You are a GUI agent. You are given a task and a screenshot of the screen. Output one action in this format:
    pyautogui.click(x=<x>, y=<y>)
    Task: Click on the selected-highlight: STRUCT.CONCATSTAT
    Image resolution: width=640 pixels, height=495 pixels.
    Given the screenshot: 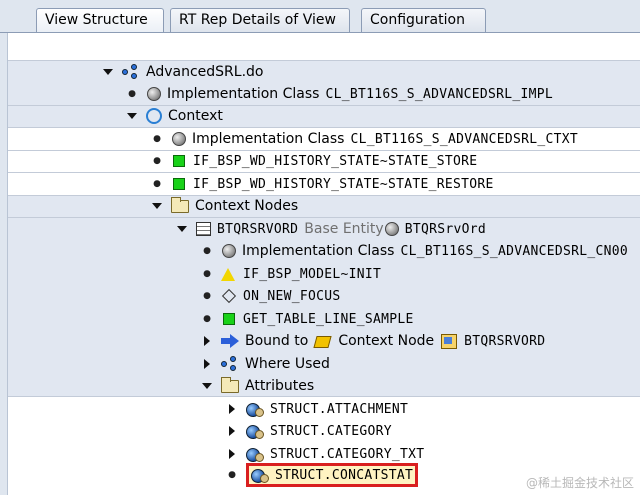 What is the action you would take?
    pyautogui.click(x=332, y=475)
    